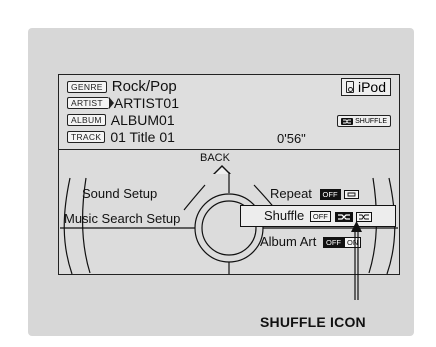 This screenshot has height=347, width=436. I want to click on repeat-off-button: OFF, so click(330, 195).